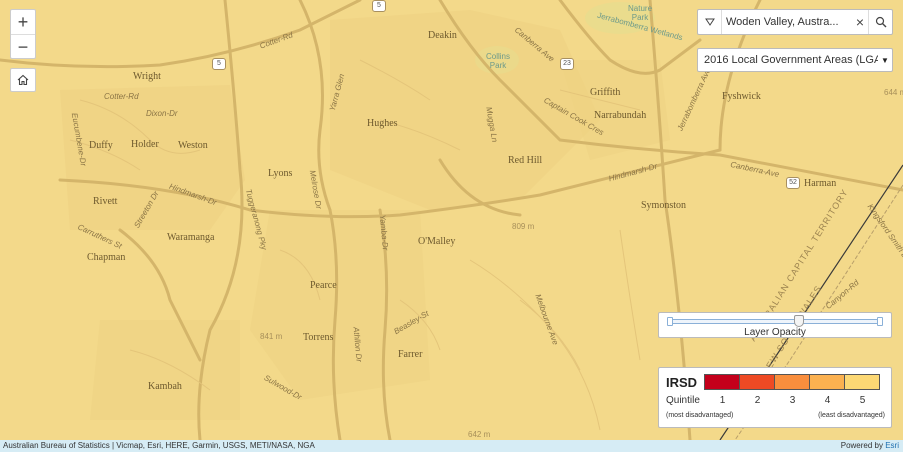  Describe the element at coordinates (152, 157) in the screenshot. I see `urban-area-weston-creek` at that location.